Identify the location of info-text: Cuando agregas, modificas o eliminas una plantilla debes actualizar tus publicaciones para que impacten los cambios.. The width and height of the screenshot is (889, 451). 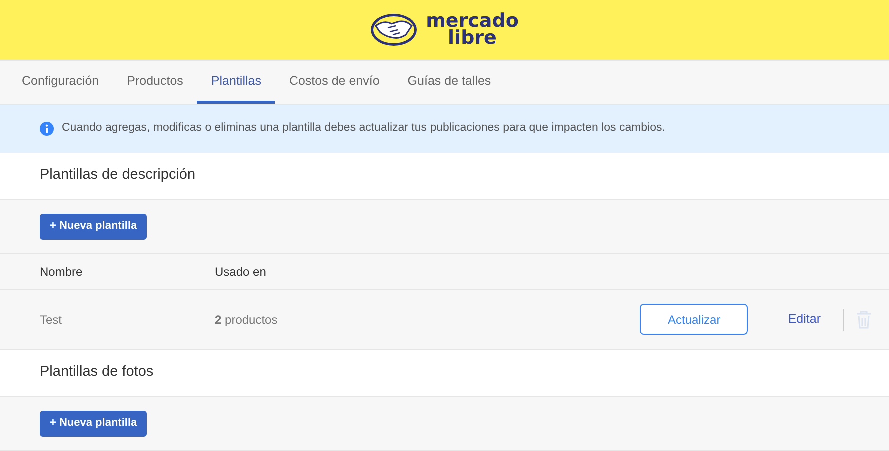
(364, 128).